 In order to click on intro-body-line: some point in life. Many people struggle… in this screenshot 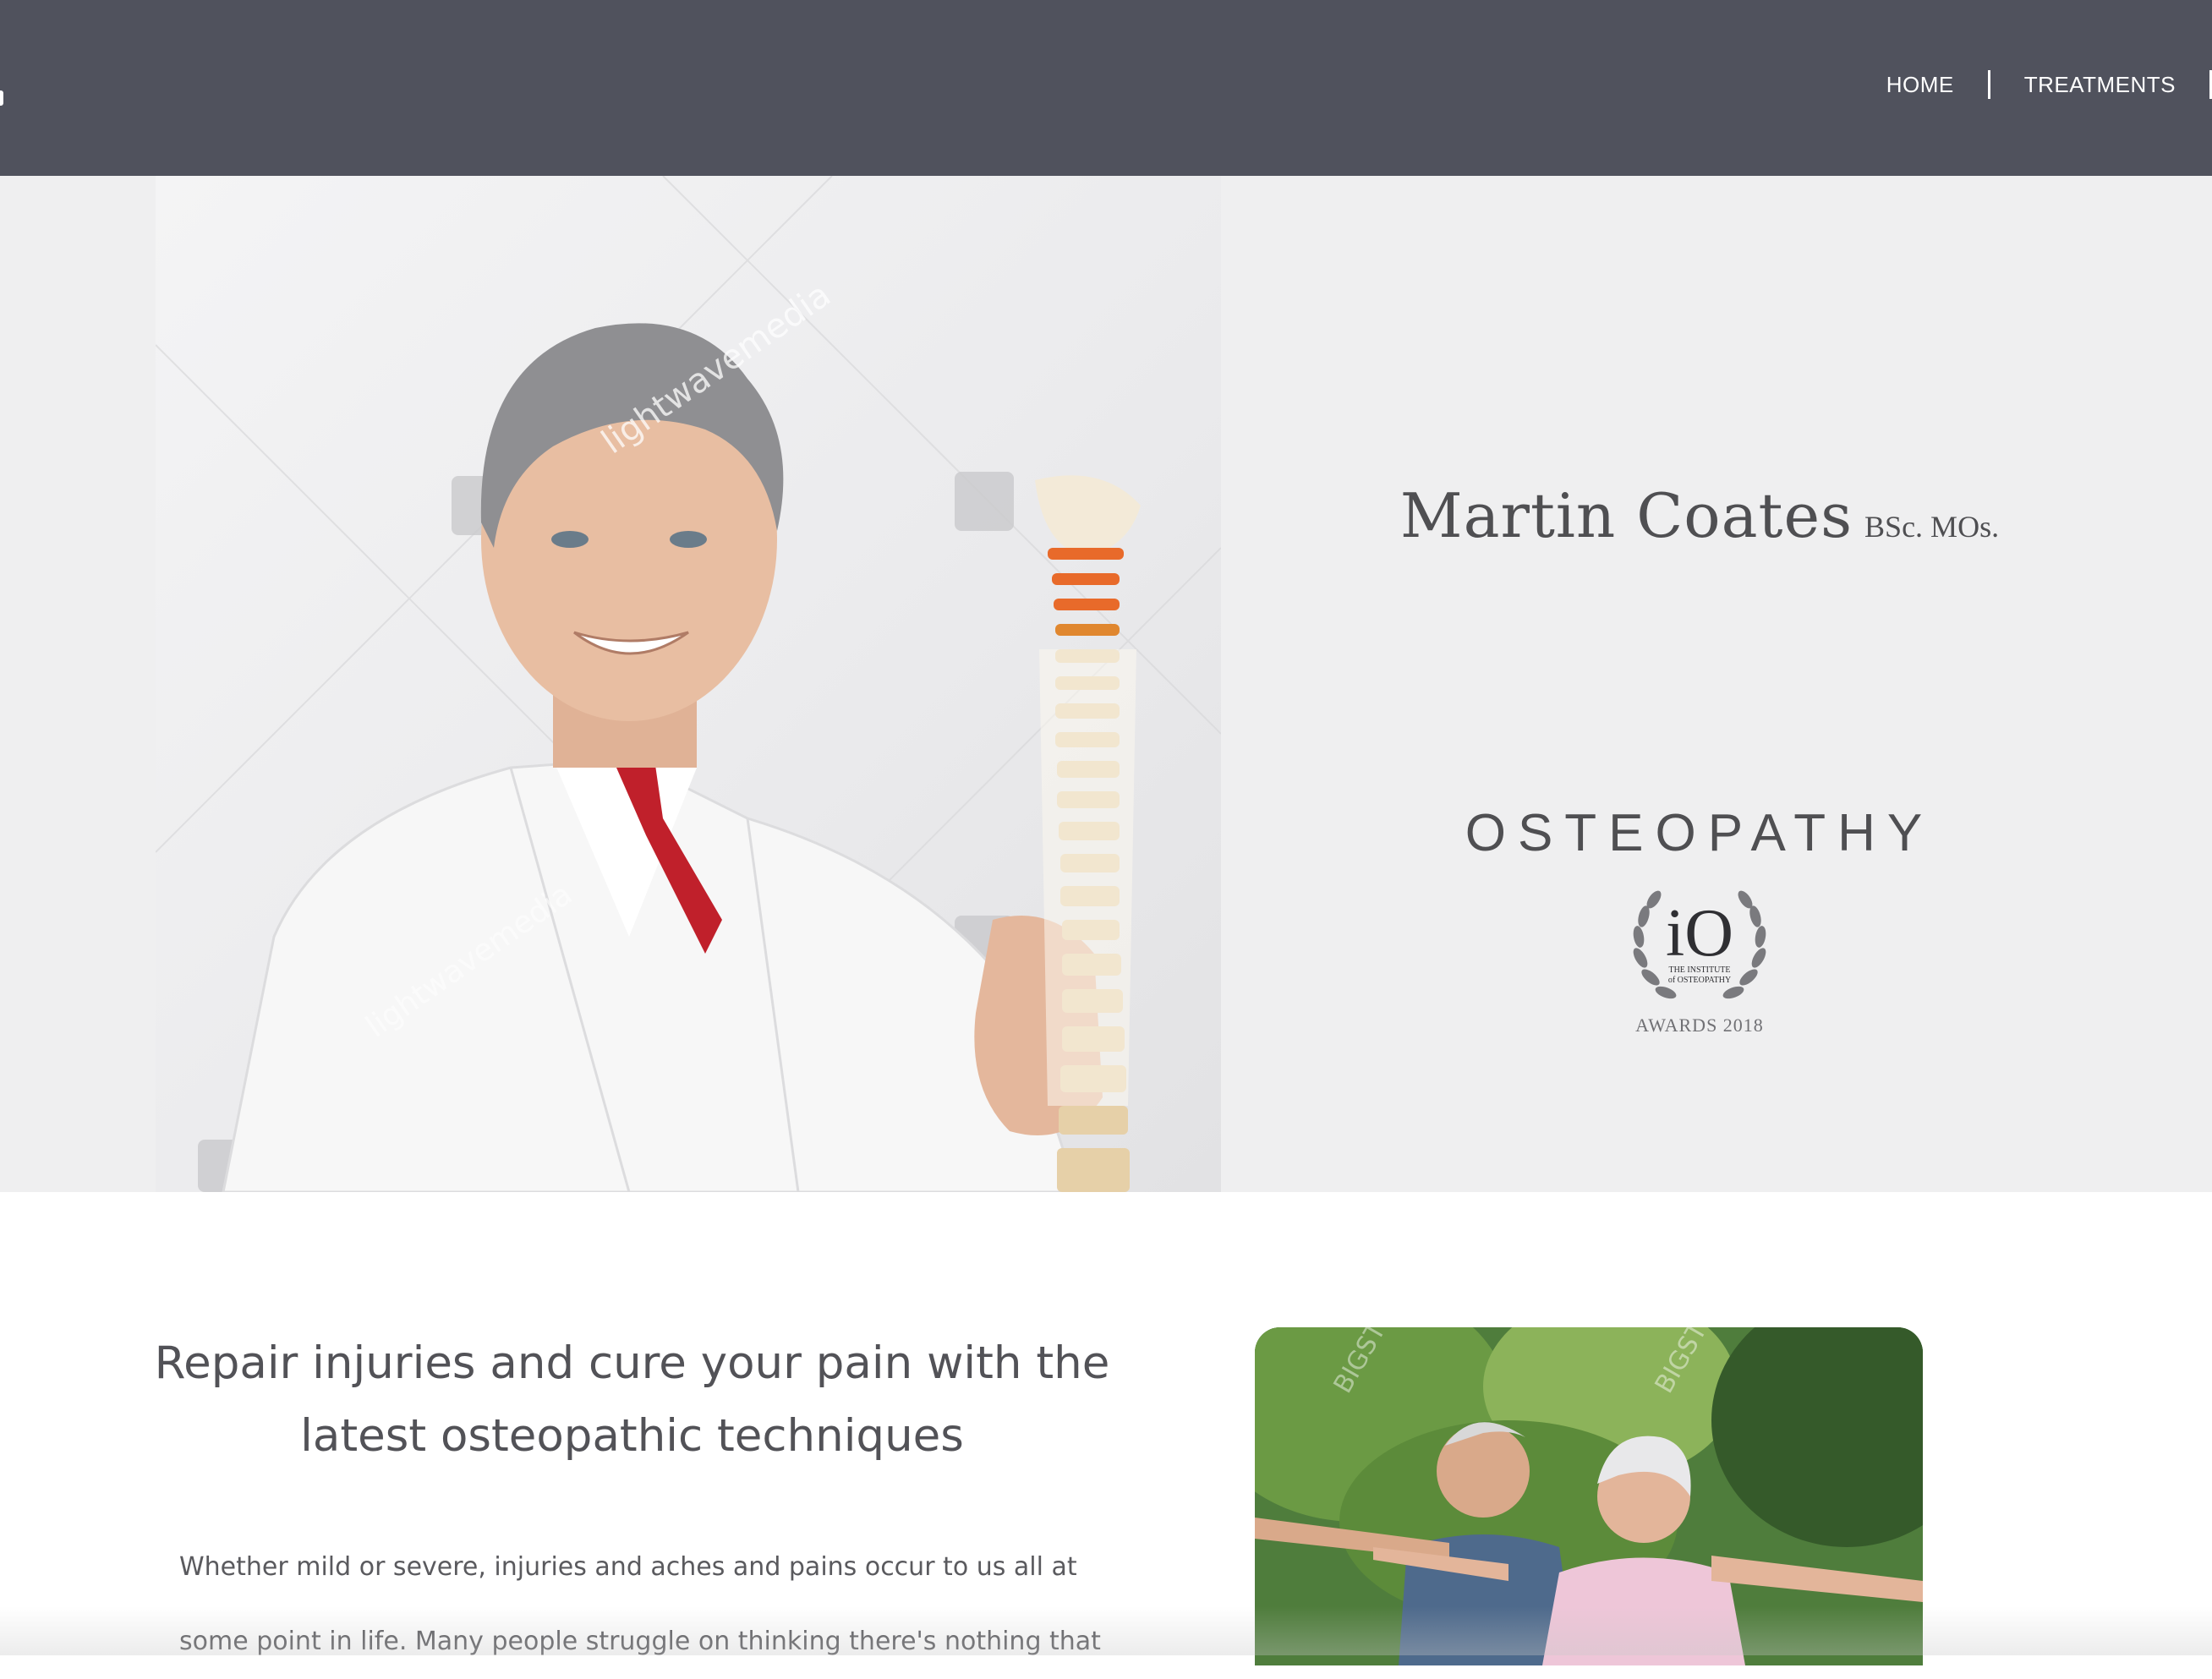, I will do `click(640, 1642)`.